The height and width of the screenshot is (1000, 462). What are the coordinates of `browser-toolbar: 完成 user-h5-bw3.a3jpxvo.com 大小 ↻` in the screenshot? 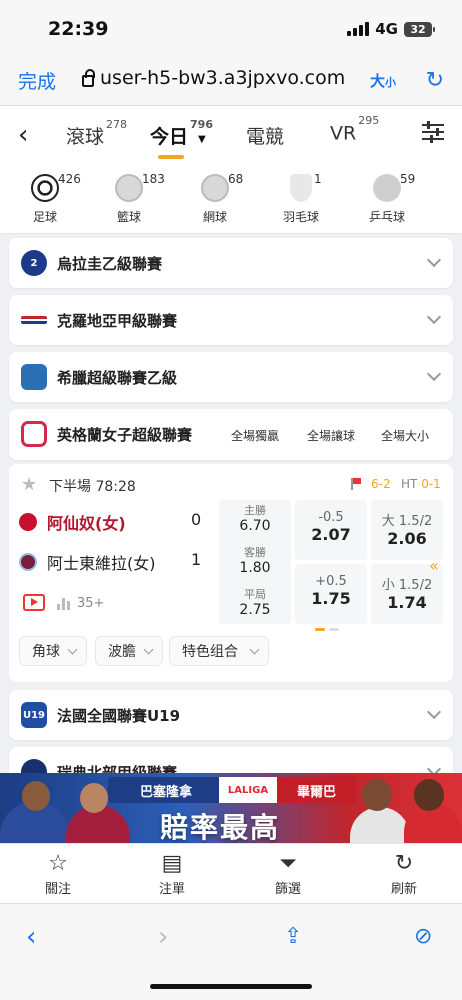 It's located at (231, 81).